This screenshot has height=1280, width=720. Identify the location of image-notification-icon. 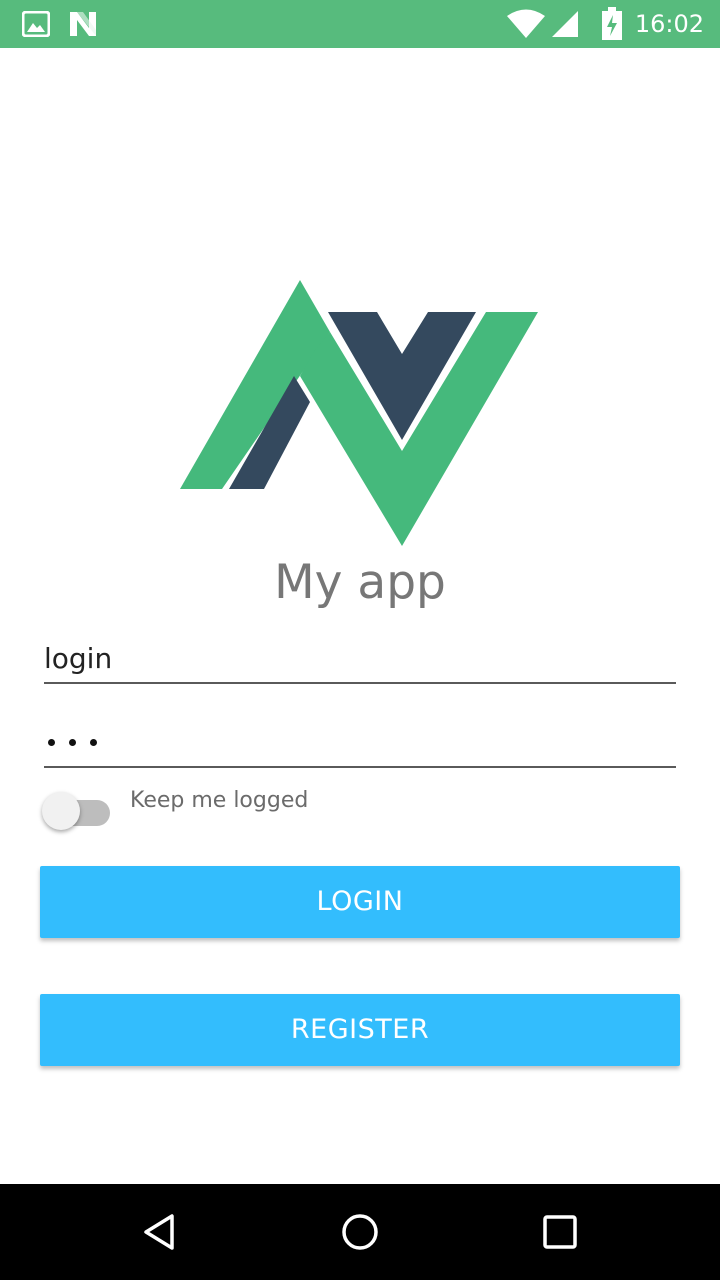
(36, 24).